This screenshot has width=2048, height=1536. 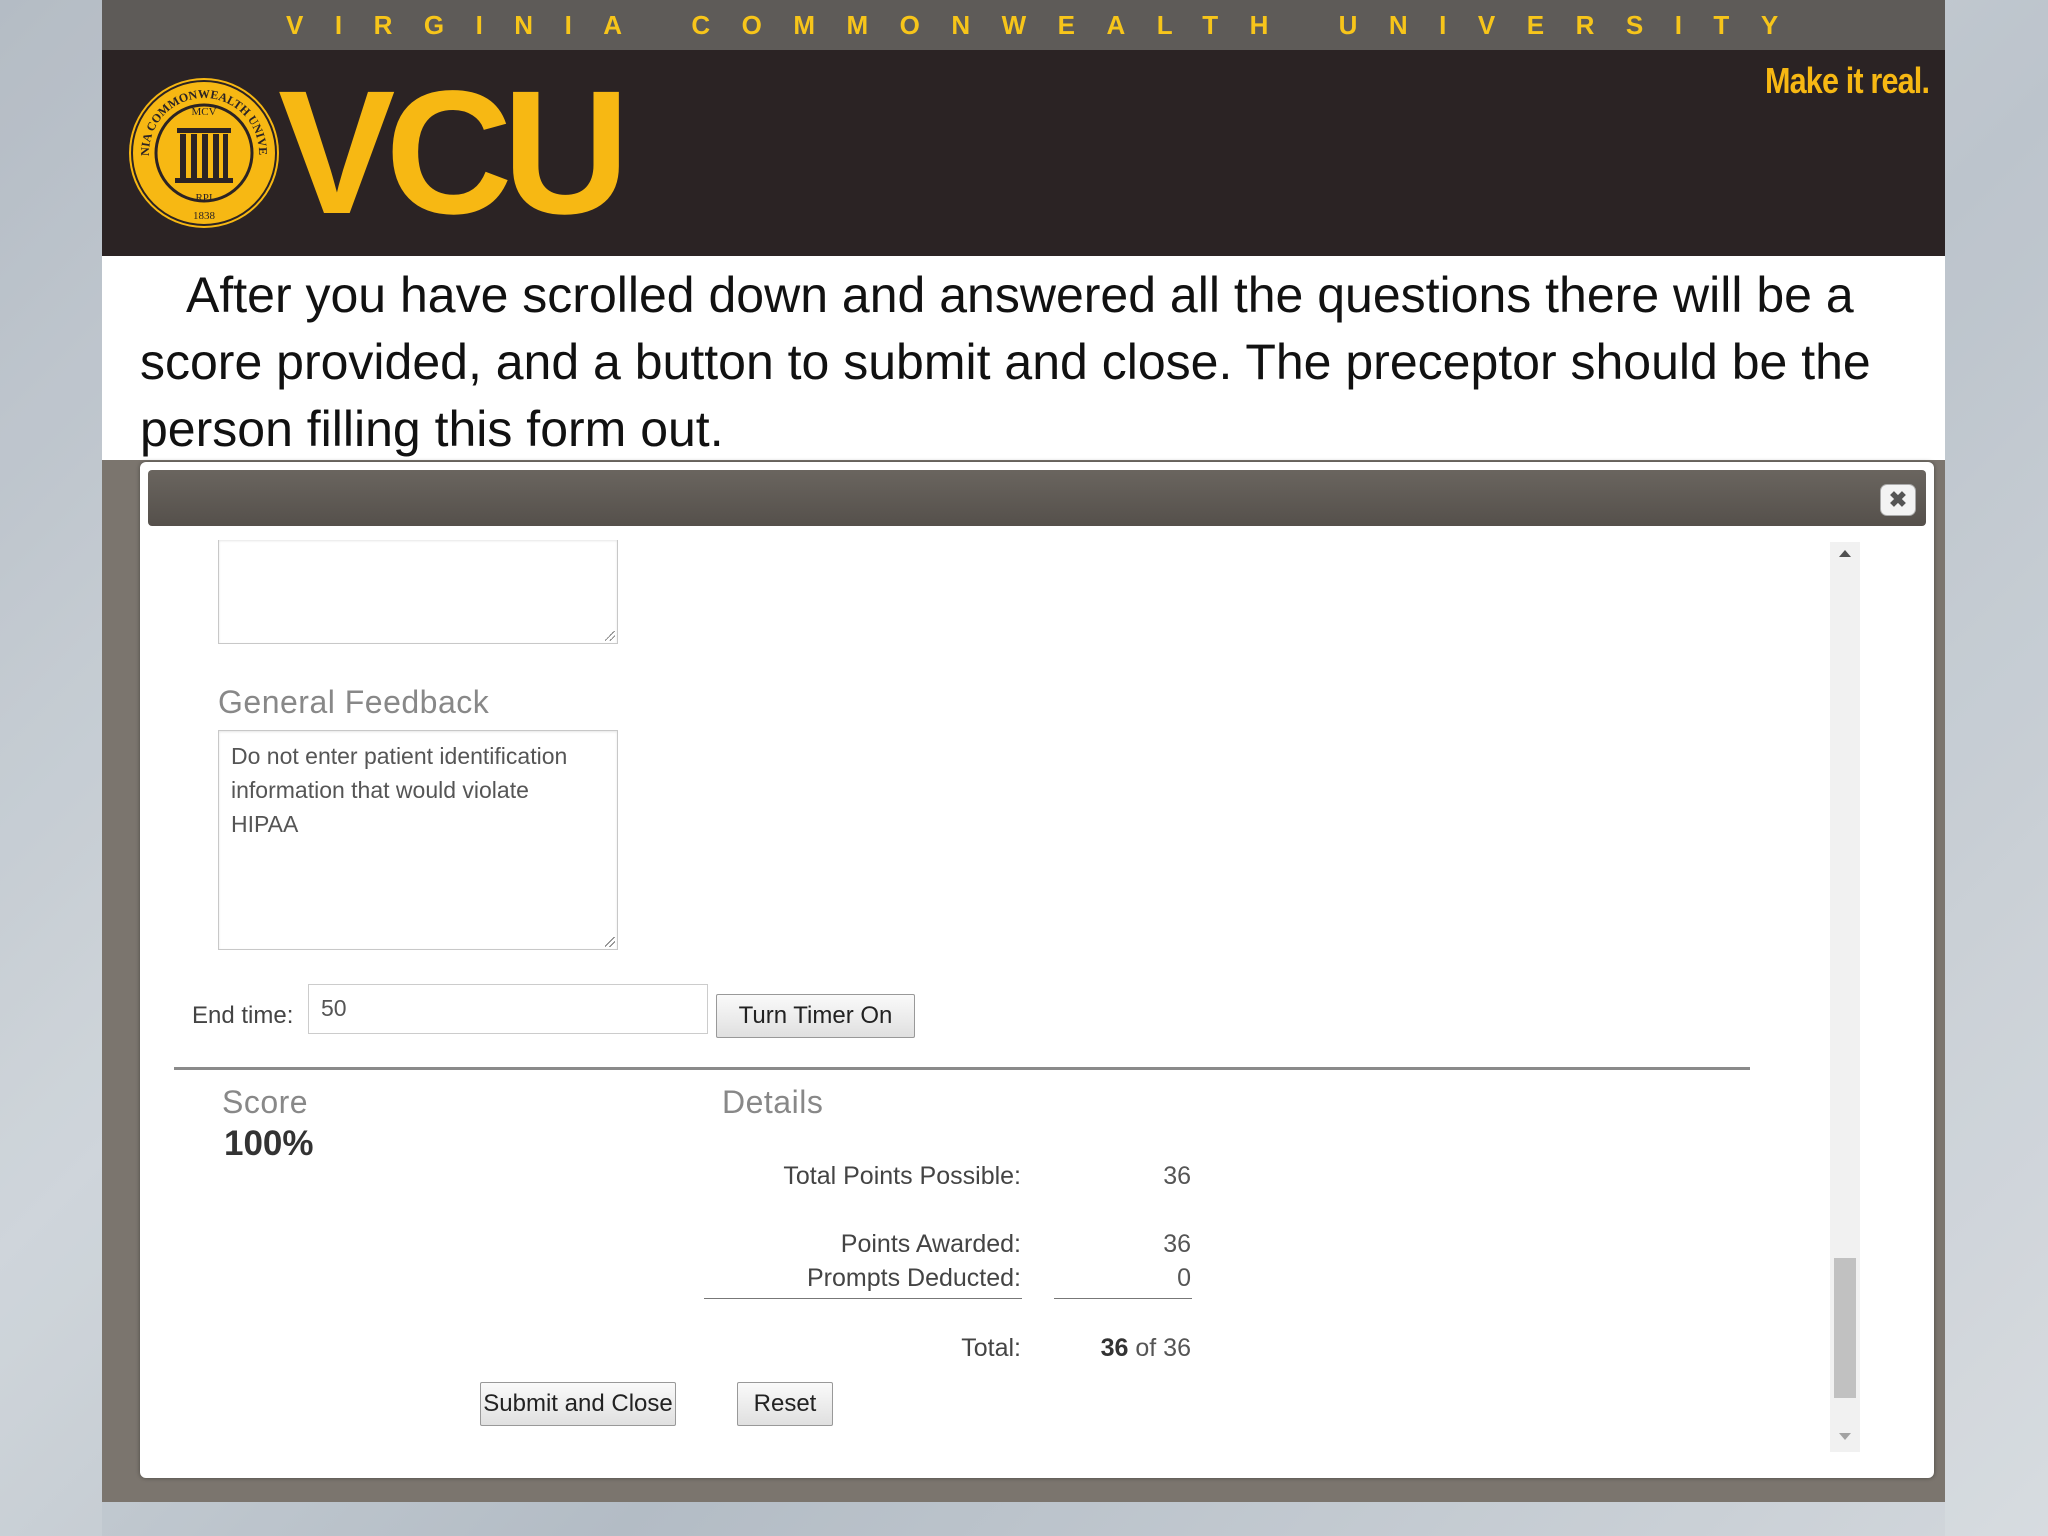 I want to click on turn-timer-on-button: Turn Timer On, so click(x=815, y=1016).